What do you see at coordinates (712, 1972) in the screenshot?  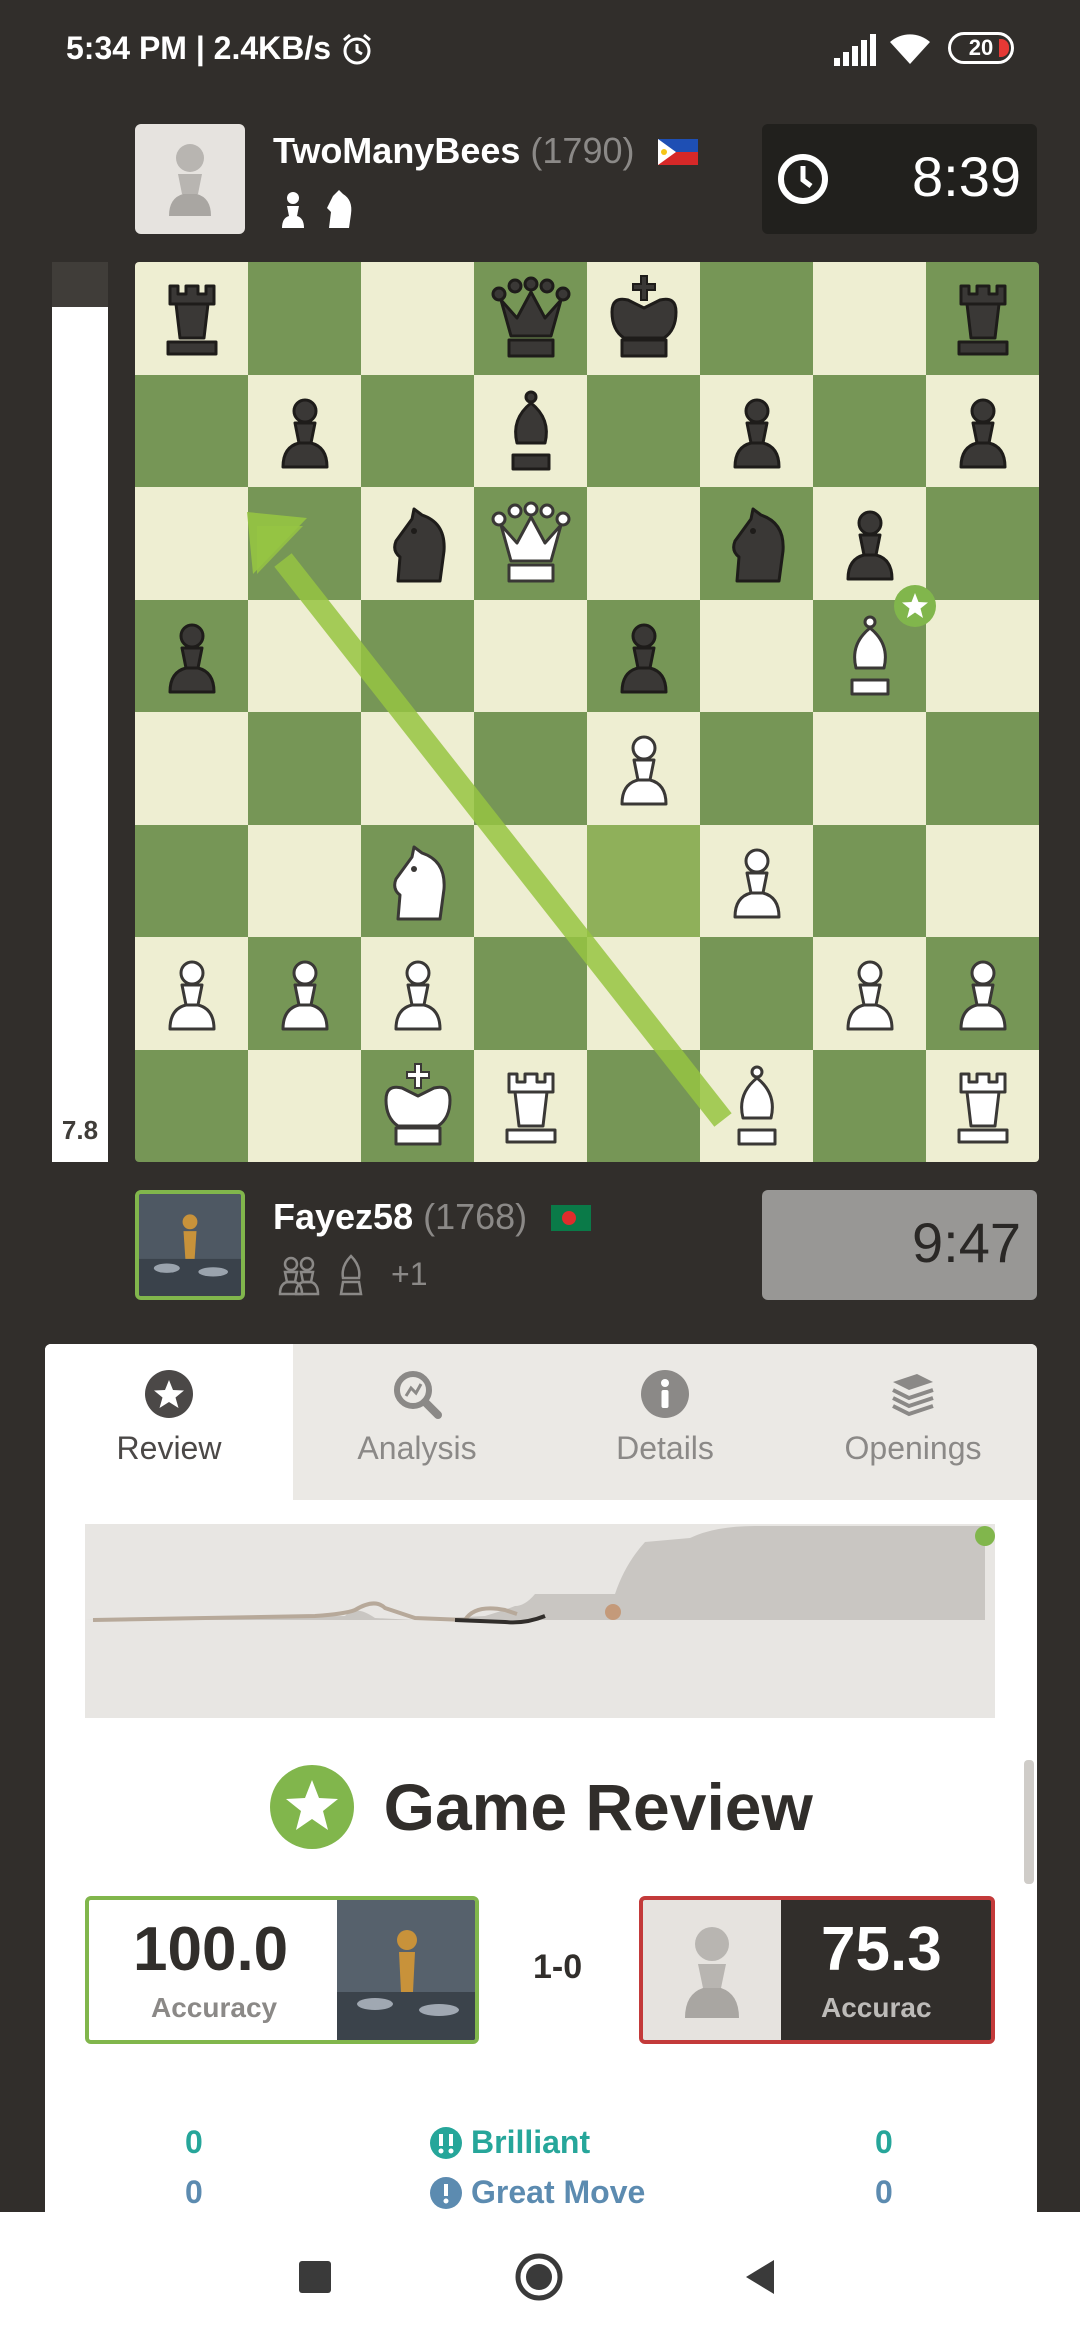 I see `pawn-avatar-icon` at bounding box center [712, 1972].